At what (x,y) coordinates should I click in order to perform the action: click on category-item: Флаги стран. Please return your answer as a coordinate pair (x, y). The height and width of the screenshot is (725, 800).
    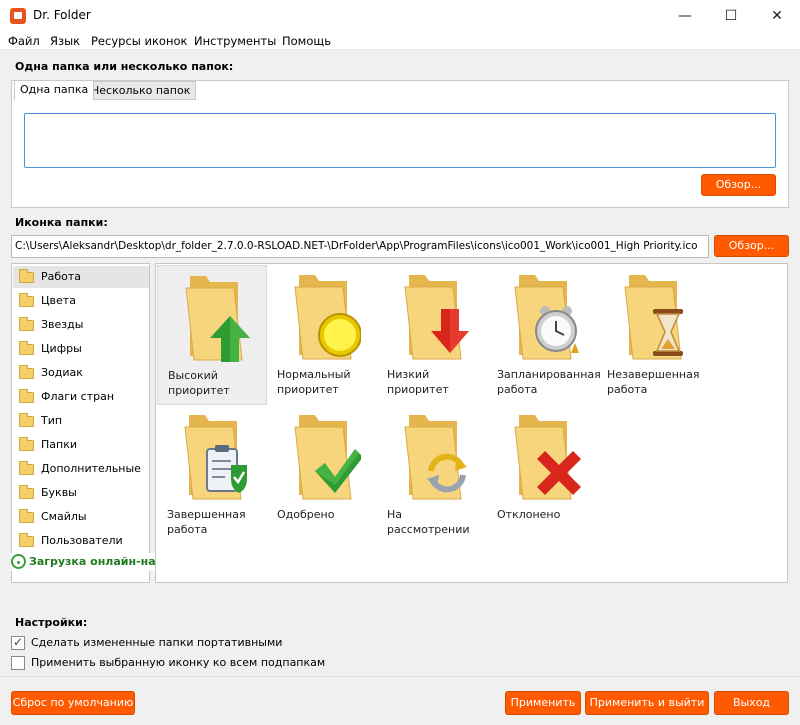
    Looking at the image, I should click on (81, 397).